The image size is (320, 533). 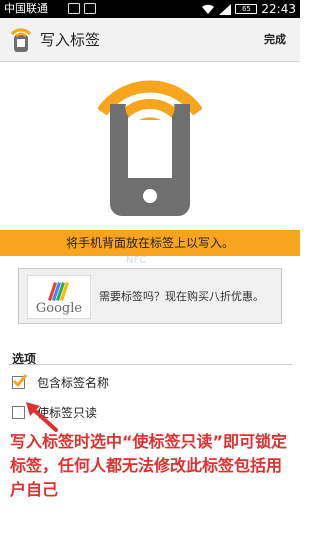 I want to click on nfc-app-icon, so click(x=21, y=40).